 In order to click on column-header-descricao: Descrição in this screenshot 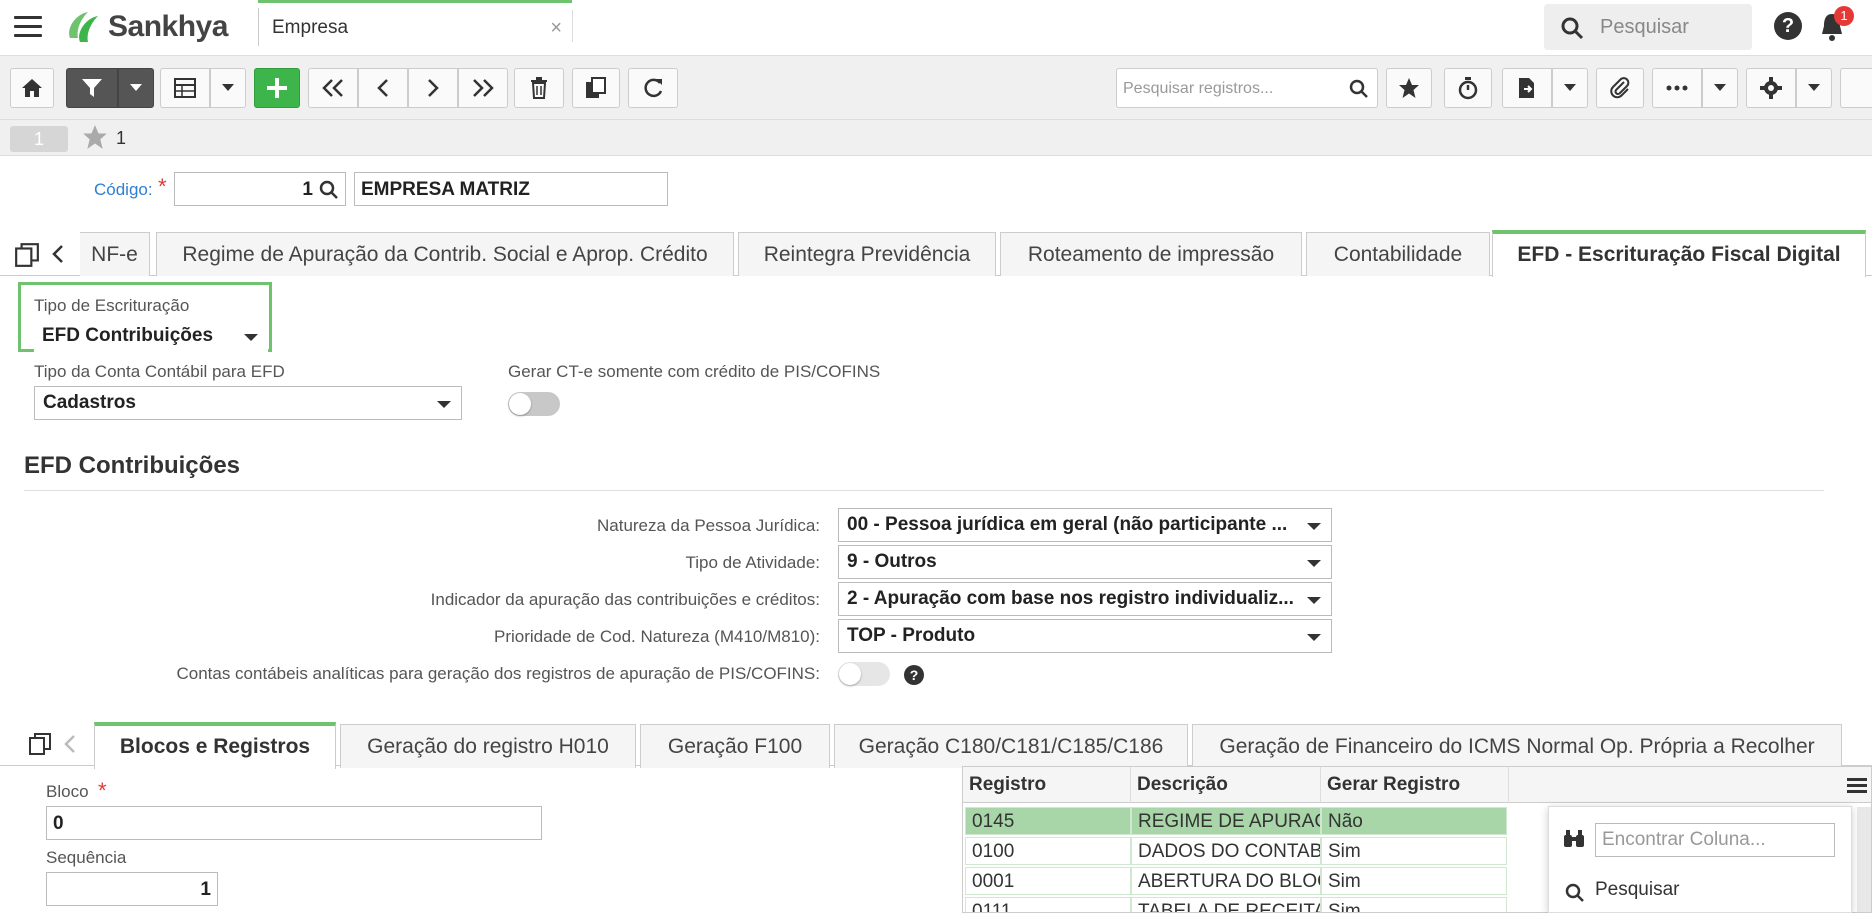, I will do `click(1226, 785)`.